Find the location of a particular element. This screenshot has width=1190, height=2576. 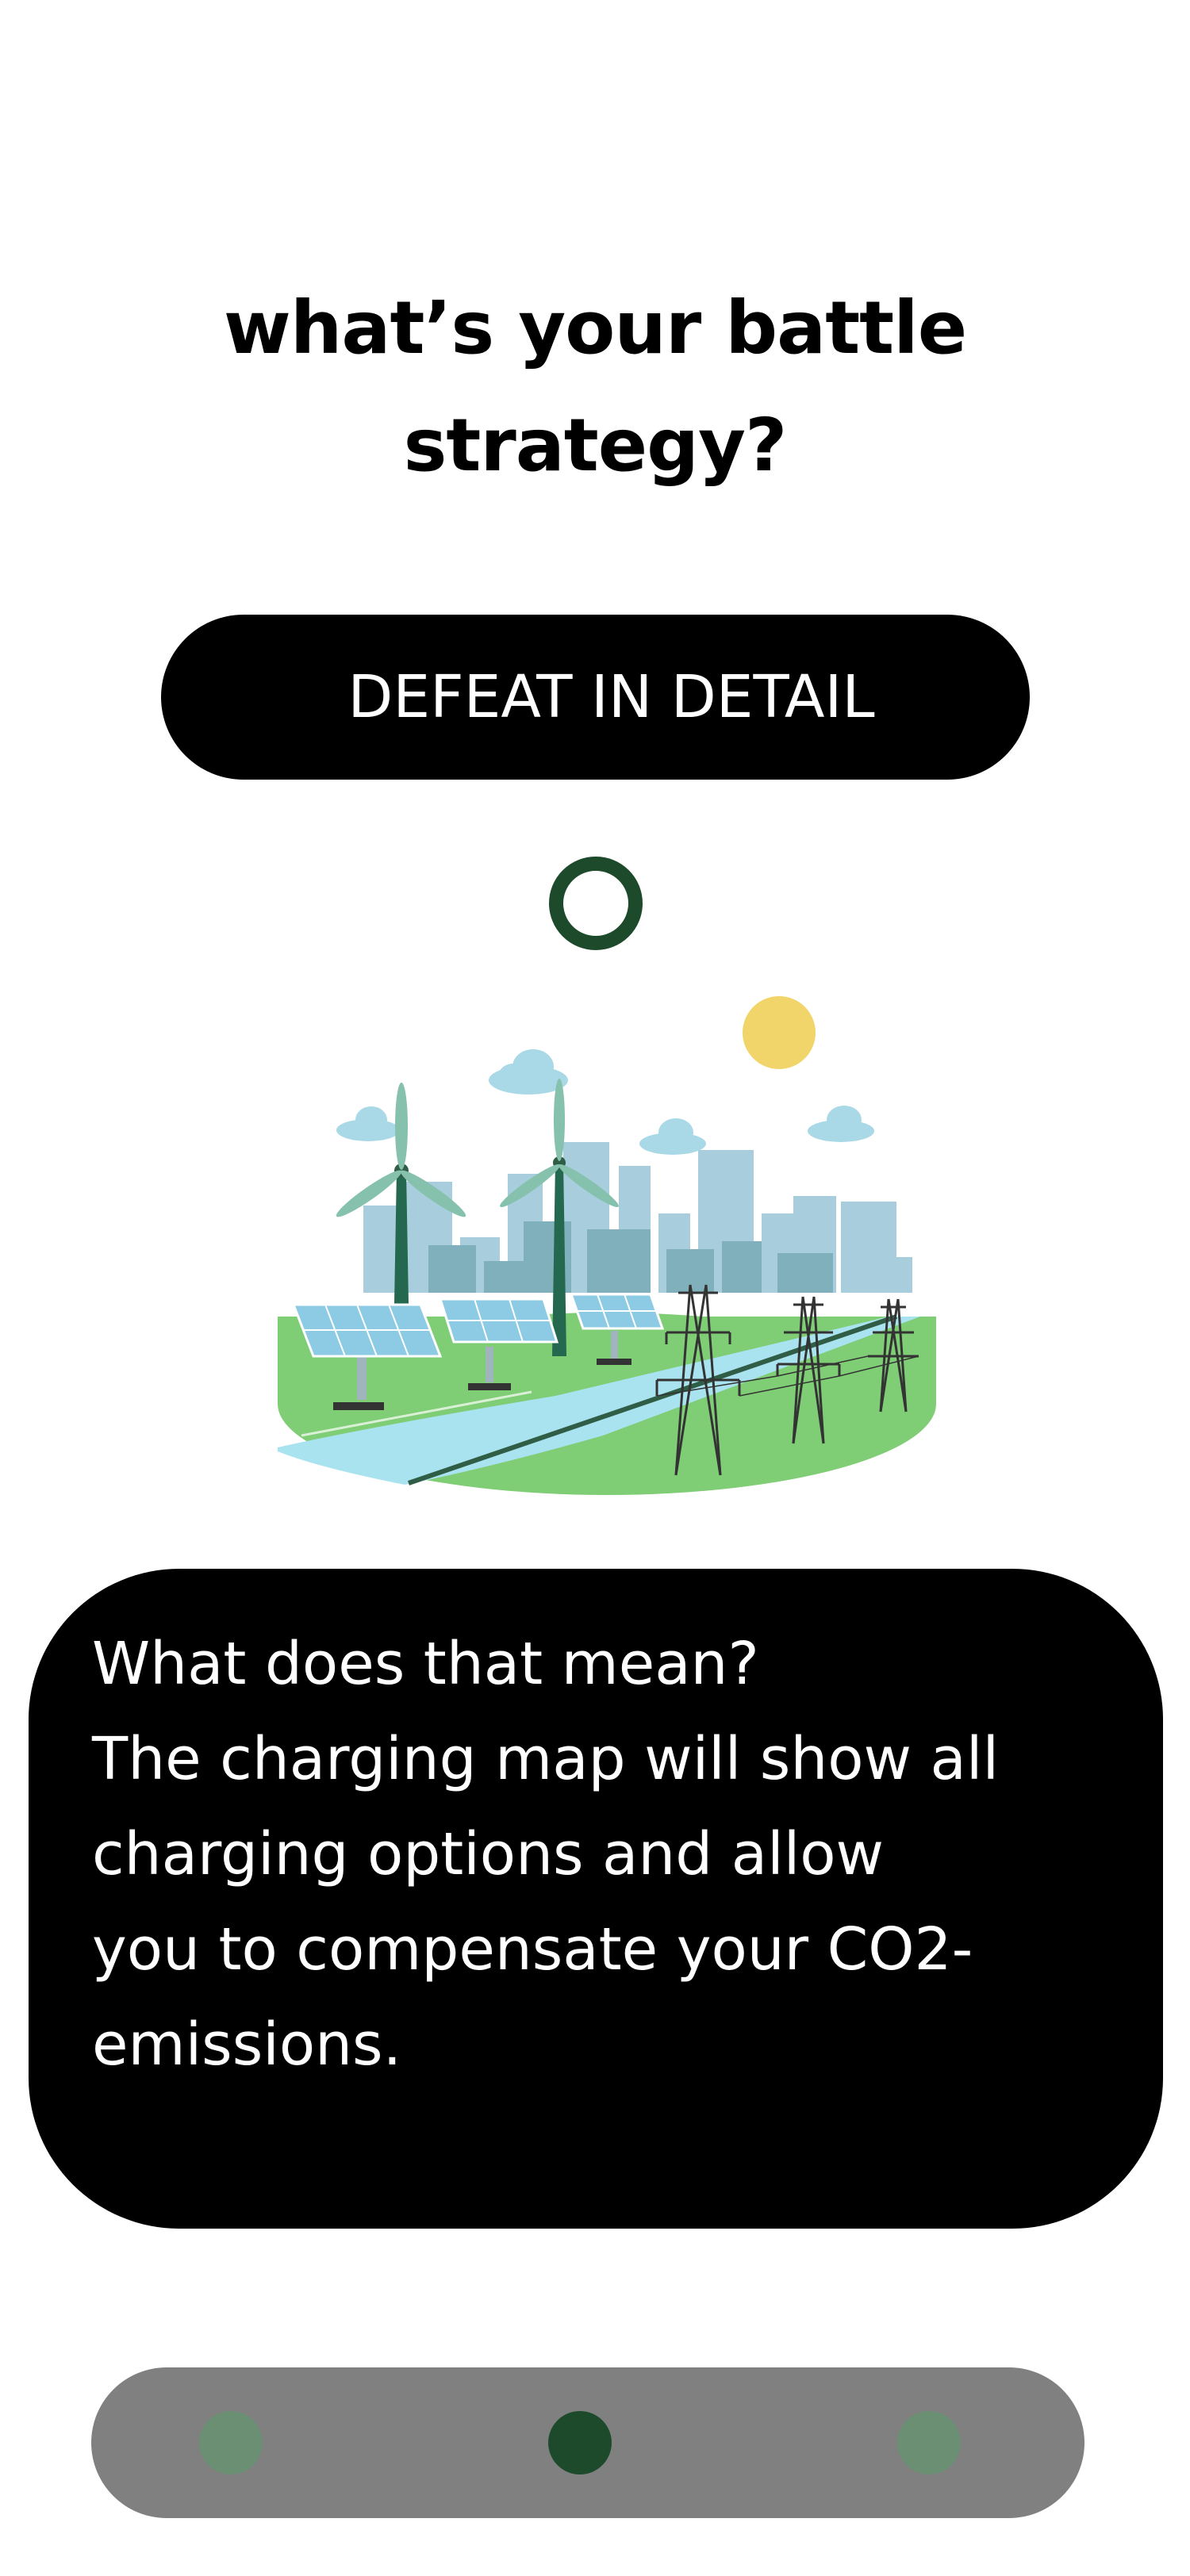

selection-ring-icon is located at coordinates (596, 903).